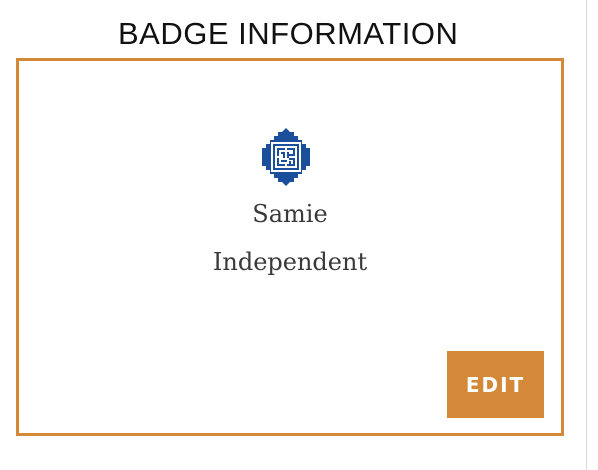  I want to click on right-divider, so click(586, 235).